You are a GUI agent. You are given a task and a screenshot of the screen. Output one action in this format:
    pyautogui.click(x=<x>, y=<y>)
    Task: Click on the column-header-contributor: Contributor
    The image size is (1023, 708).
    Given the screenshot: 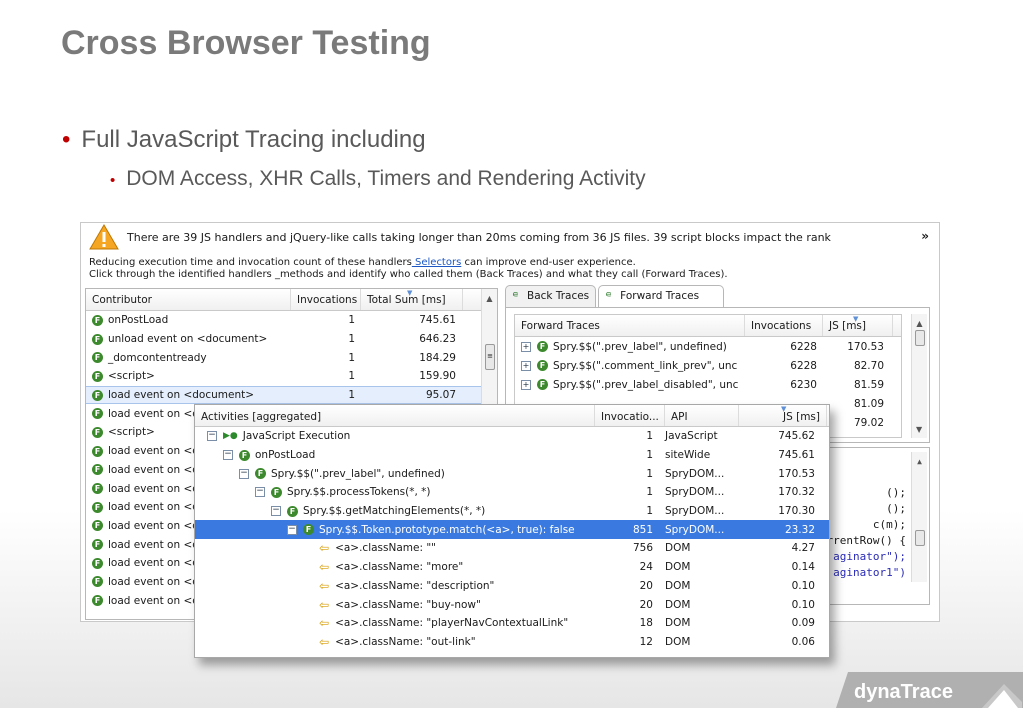 What is the action you would take?
    pyautogui.click(x=188, y=299)
    